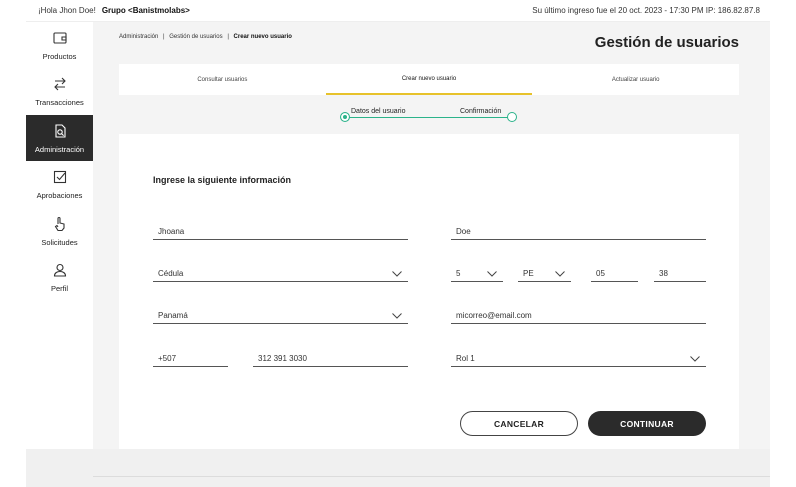 Image resolution: width=796 pixels, height=487 pixels. Describe the element at coordinates (59, 288) in the screenshot. I see `sidebar-item-label: Perfil` at that location.